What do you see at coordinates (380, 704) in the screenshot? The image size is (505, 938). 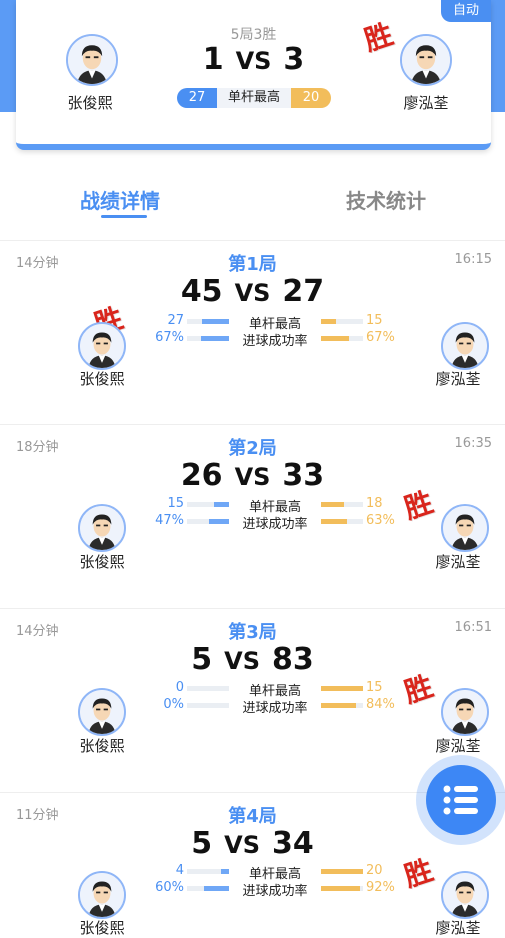 I see `stat-right-value: 84%` at bounding box center [380, 704].